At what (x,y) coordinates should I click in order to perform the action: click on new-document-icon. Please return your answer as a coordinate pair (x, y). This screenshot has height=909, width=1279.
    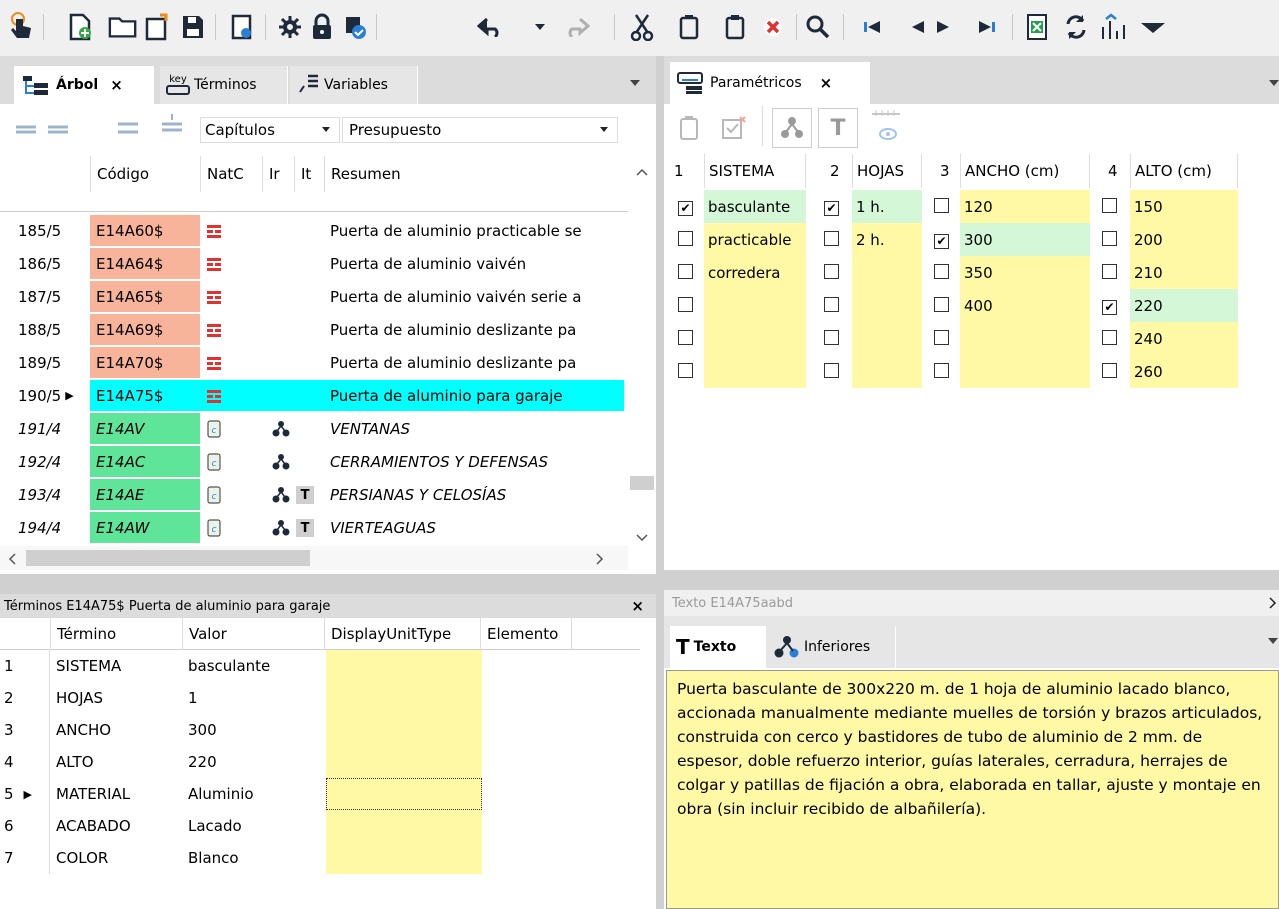
    Looking at the image, I should click on (81, 27).